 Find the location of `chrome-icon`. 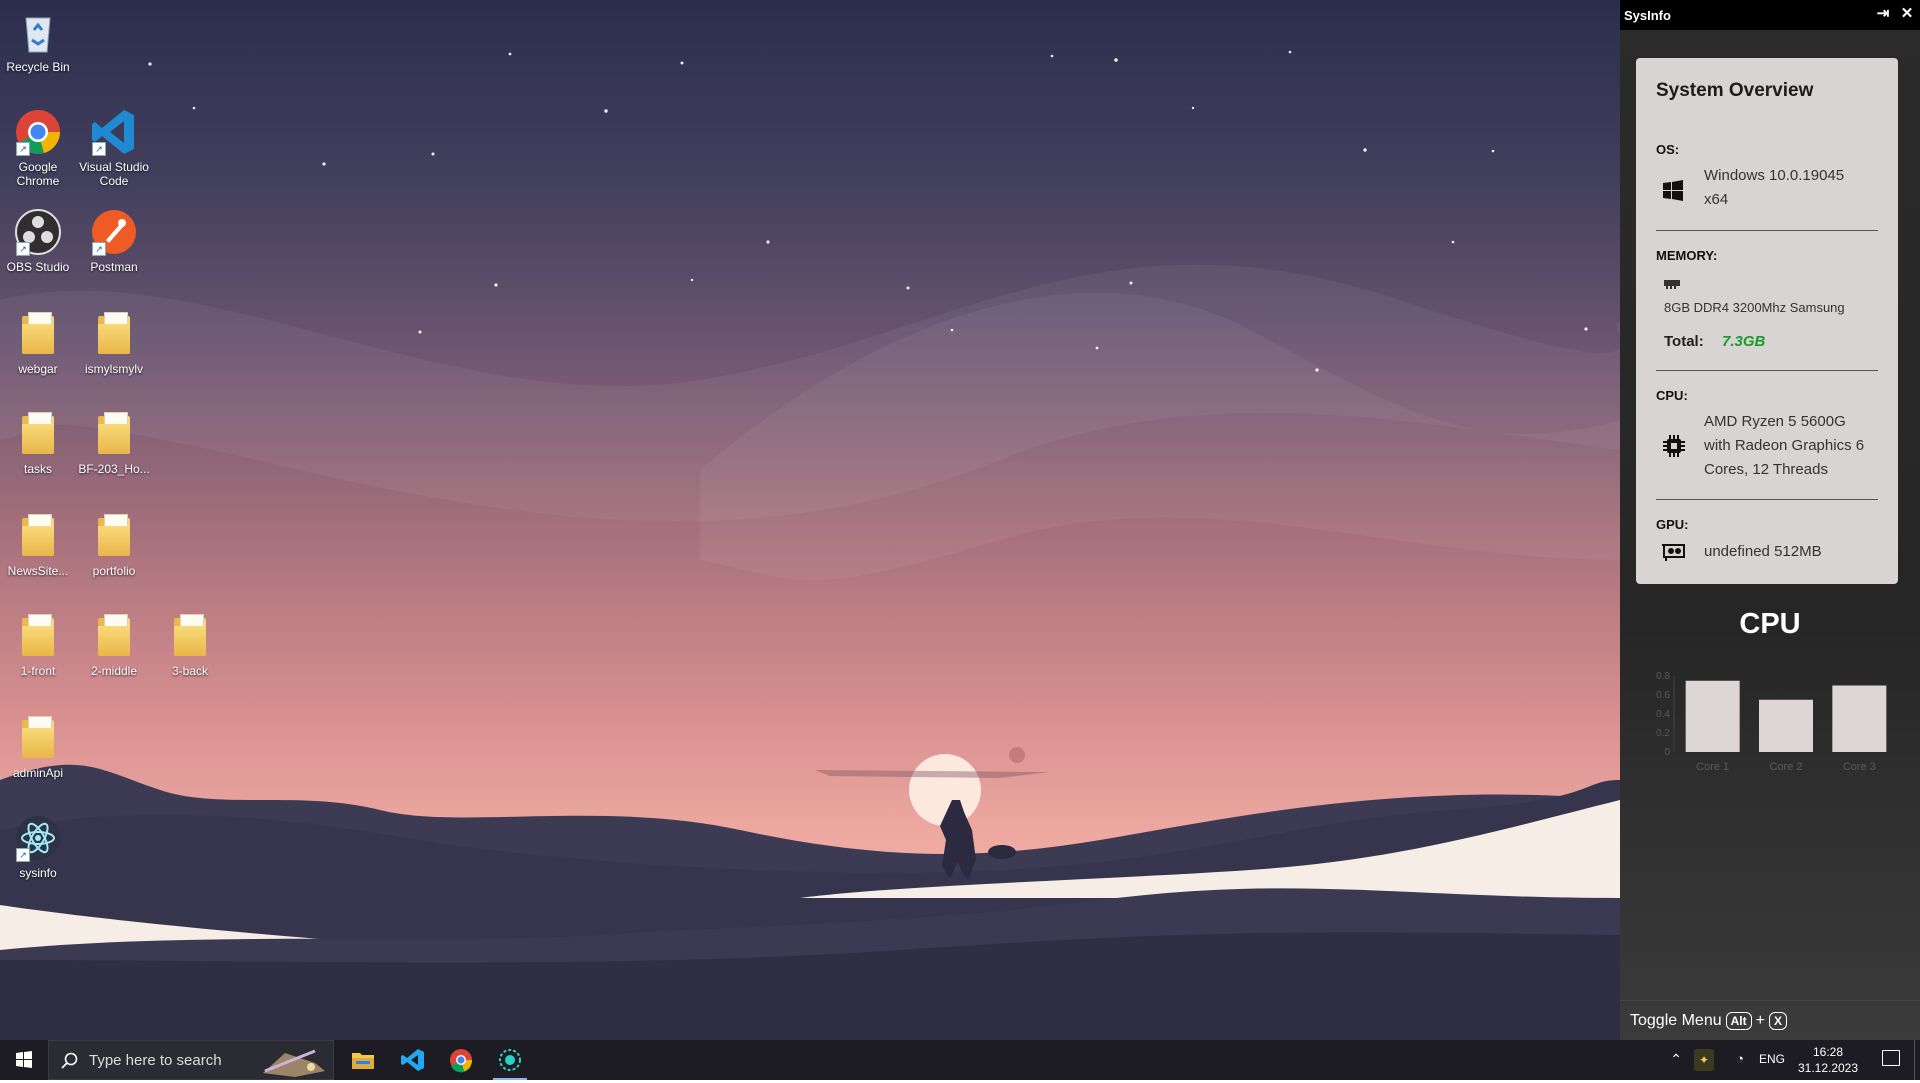

chrome-icon is located at coordinates (461, 1061).